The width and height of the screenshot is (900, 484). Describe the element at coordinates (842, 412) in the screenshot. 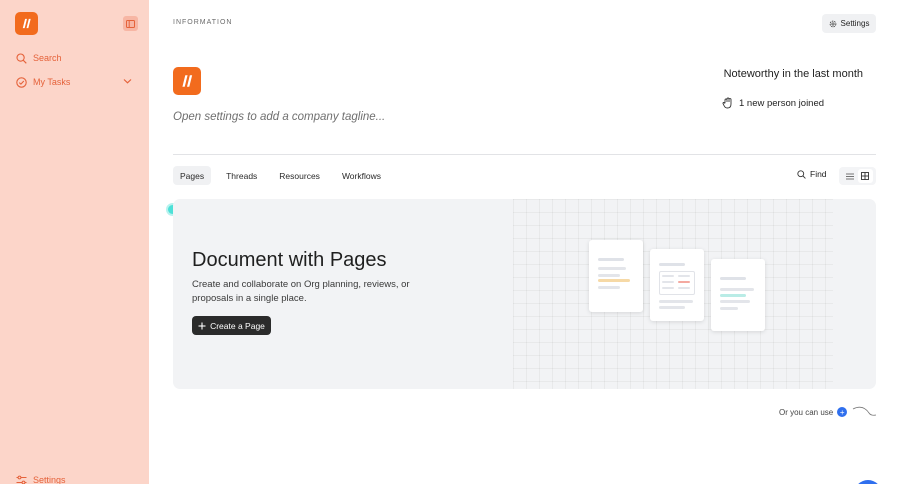

I see `plus-circle-icon: +` at that location.